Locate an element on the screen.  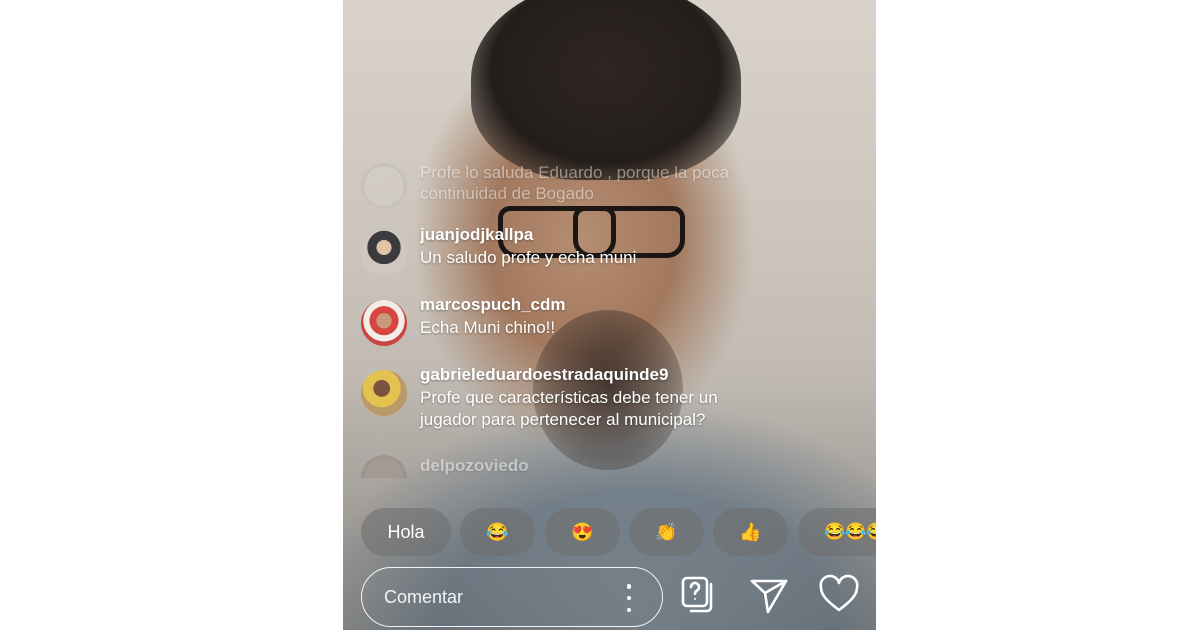
send-icon is located at coordinates (769, 595).